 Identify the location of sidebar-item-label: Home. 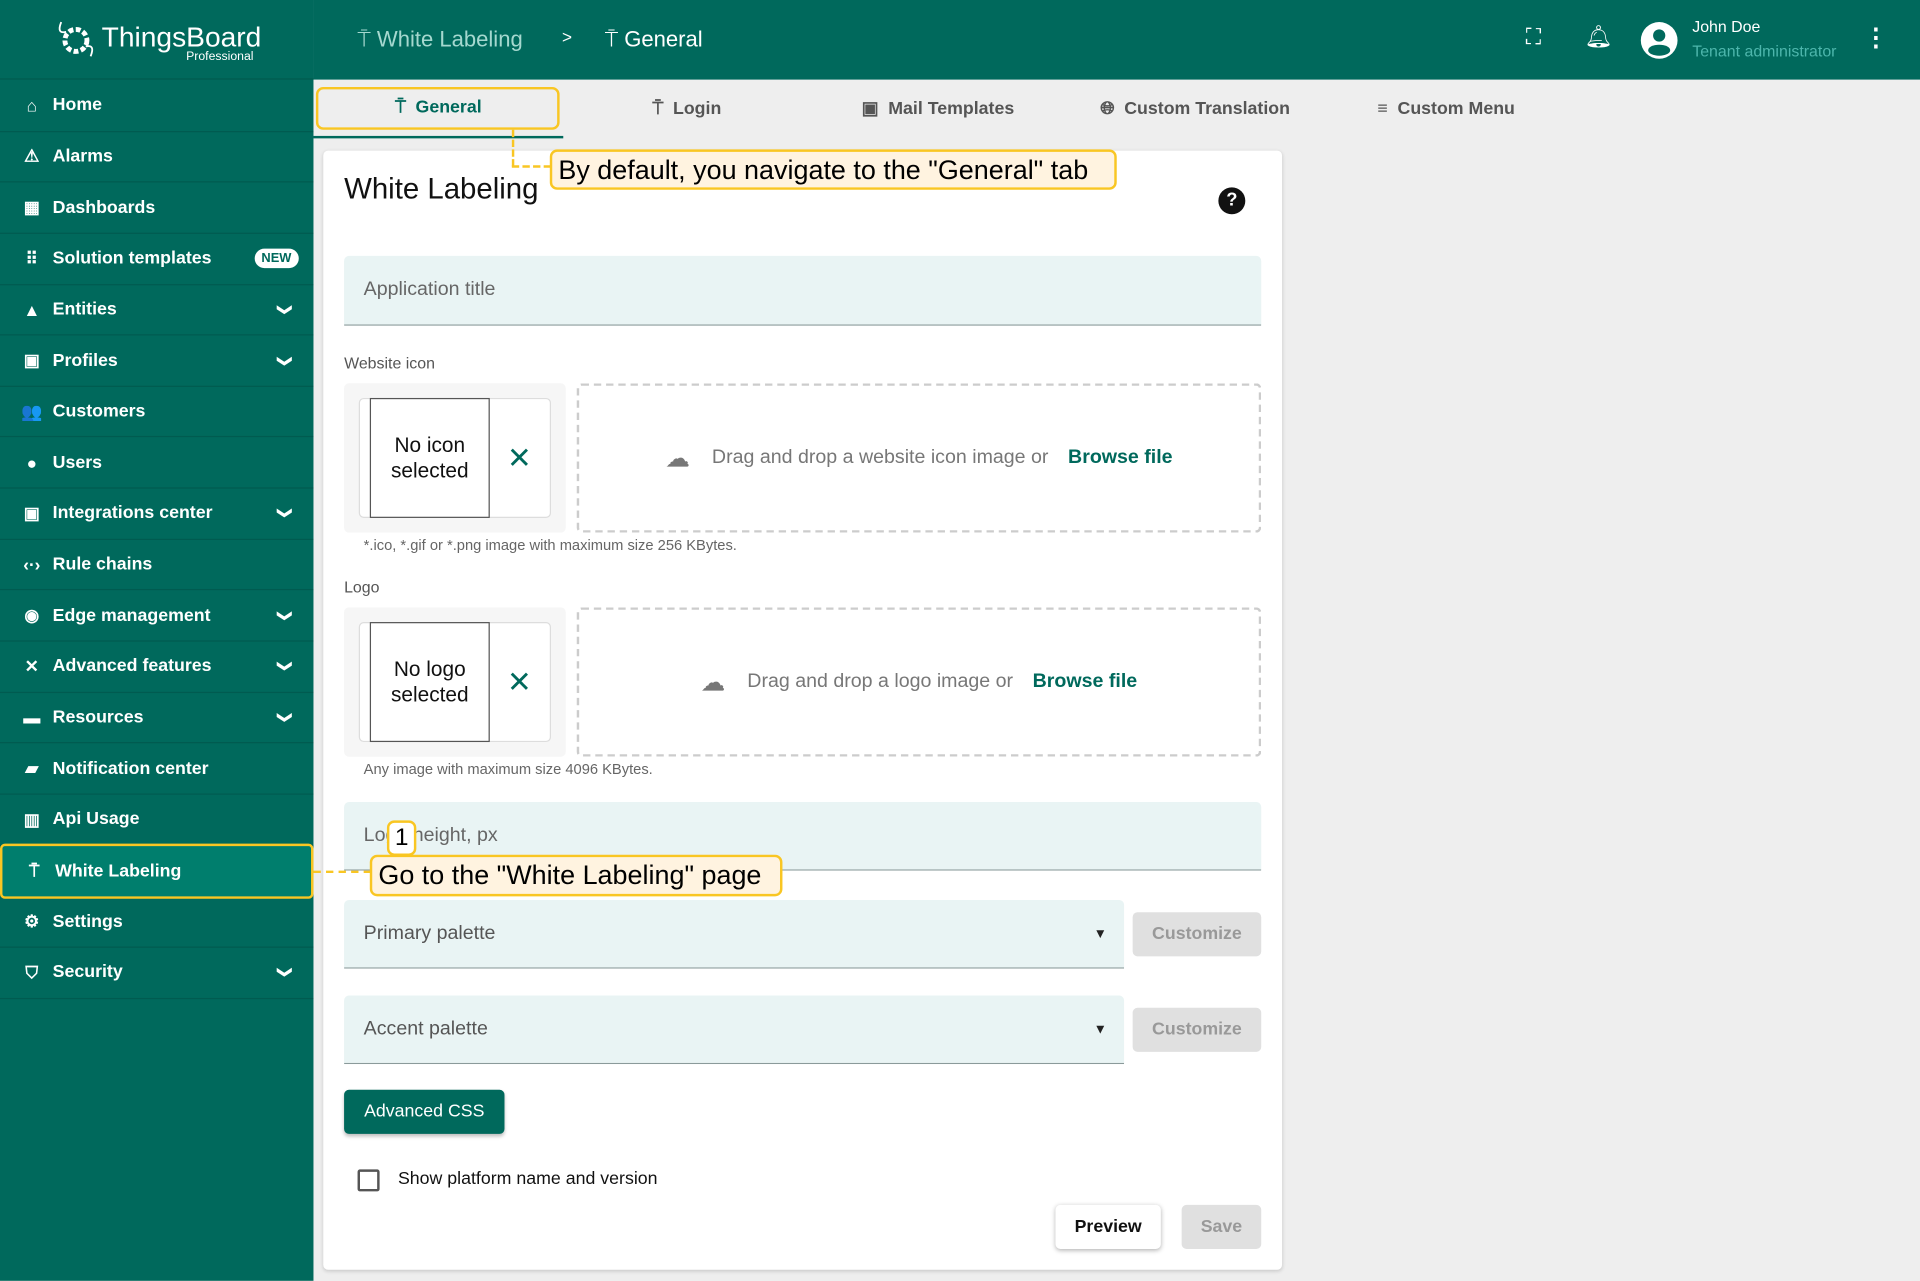
(77, 105).